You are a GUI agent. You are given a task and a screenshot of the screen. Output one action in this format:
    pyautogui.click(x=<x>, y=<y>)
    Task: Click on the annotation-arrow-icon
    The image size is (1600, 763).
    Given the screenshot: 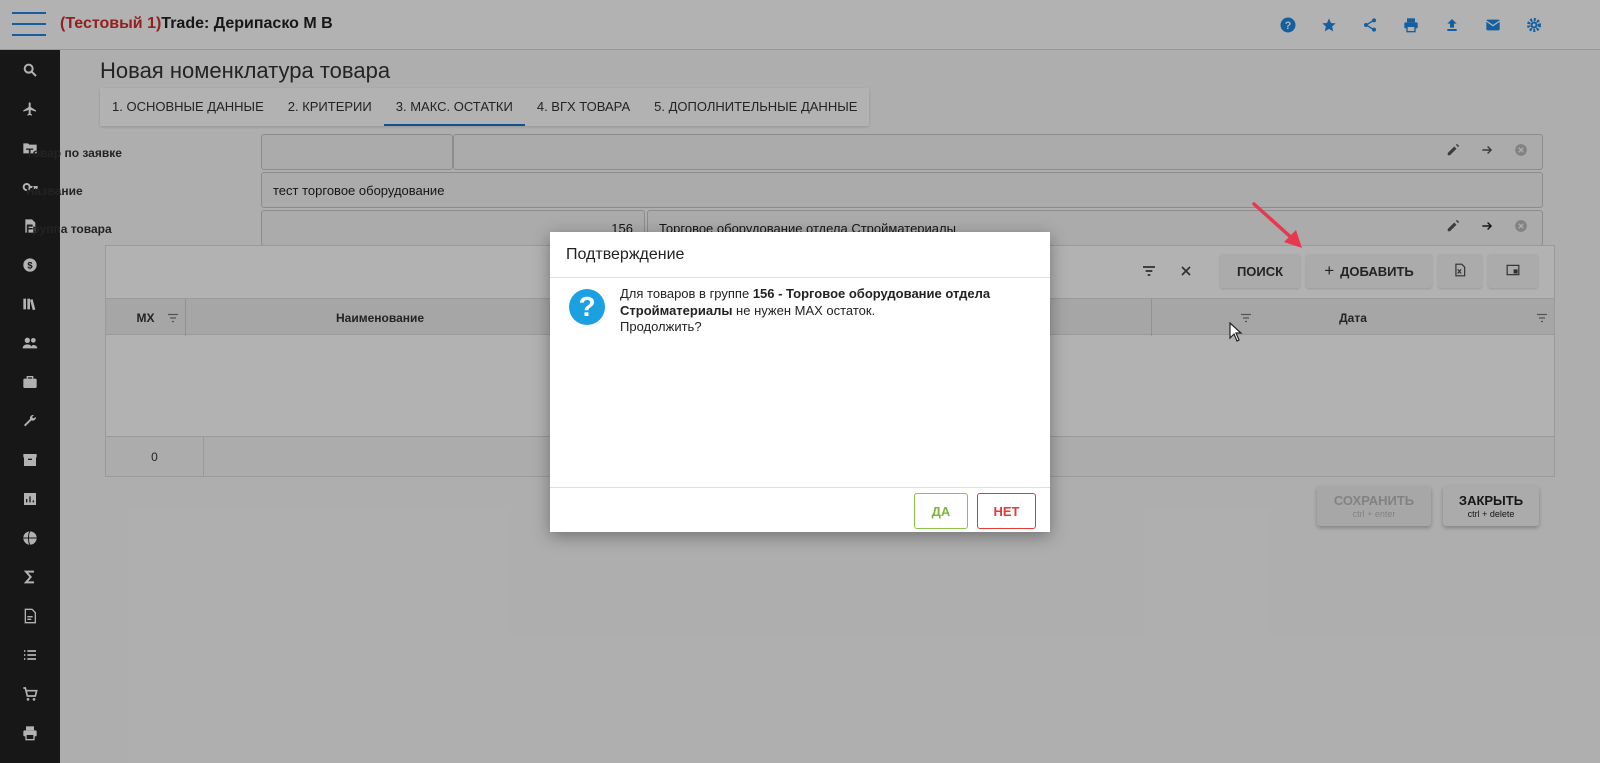 What is the action you would take?
    pyautogui.click(x=1280, y=230)
    